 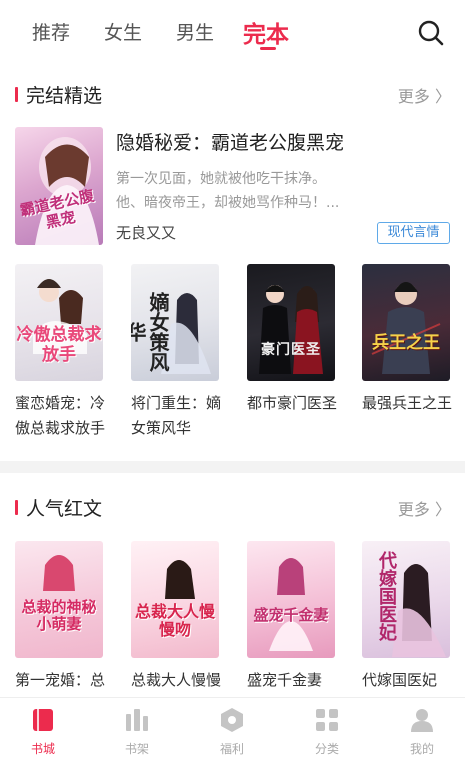 What do you see at coordinates (406, 322) in the screenshot?
I see `book-cover: 兵王之王` at bounding box center [406, 322].